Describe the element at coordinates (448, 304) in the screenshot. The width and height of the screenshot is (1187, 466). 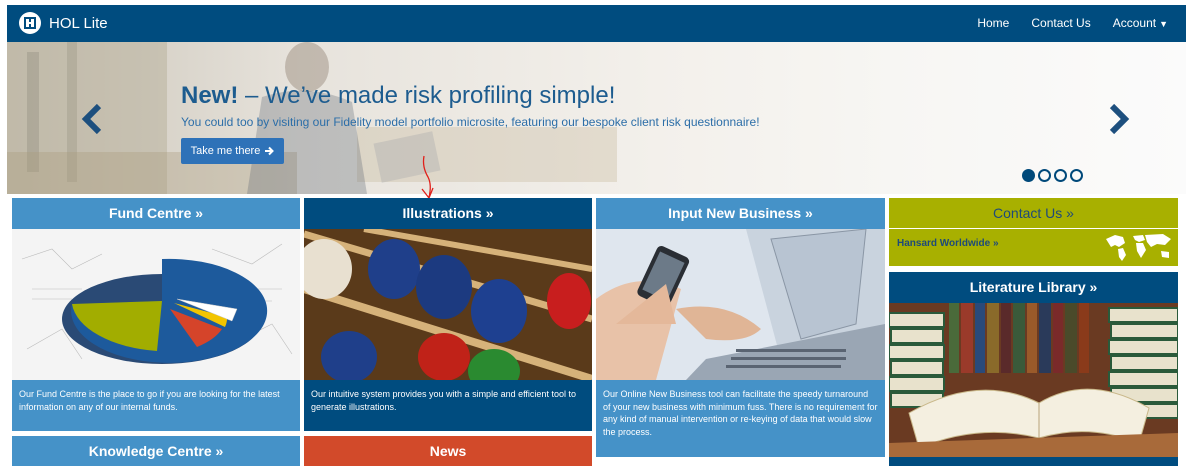
I see `illustrations-abacus-image` at that location.